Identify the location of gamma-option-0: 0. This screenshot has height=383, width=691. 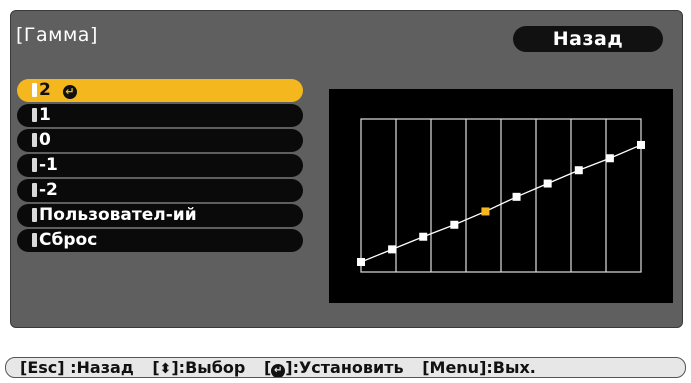
(160, 140).